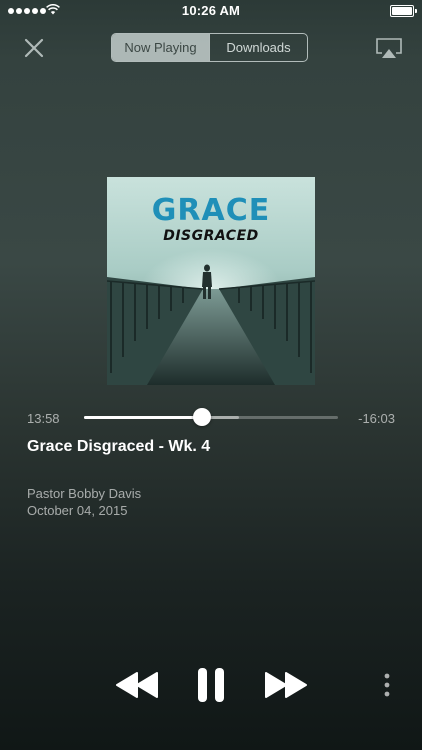 The height and width of the screenshot is (750, 422). Describe the element at coordinates (43, 418) in the screenshot. I see `elapsed-time: 13:58` at that location.